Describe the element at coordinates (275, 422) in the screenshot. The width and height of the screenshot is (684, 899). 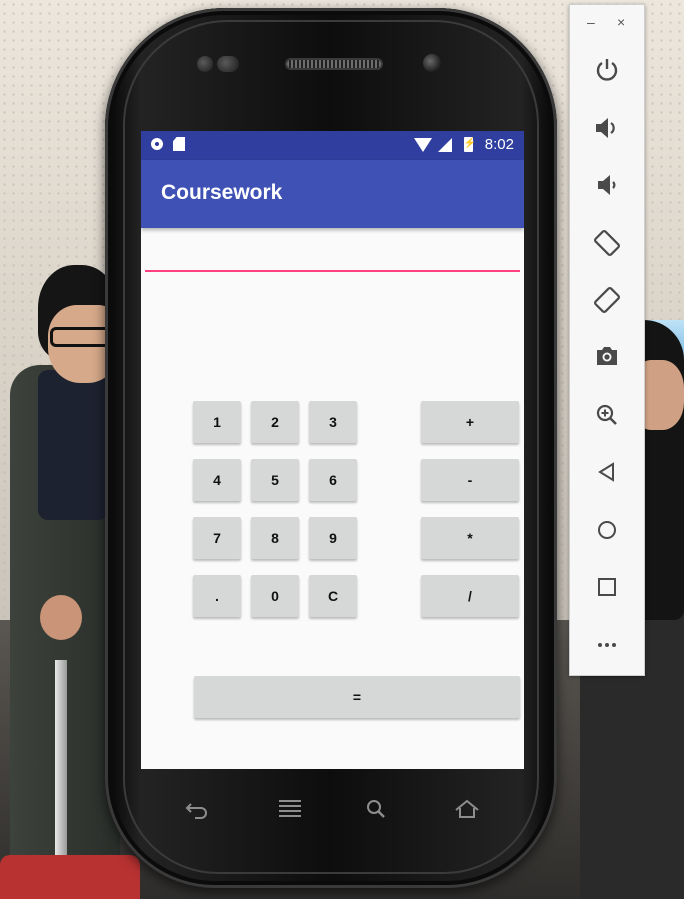
I see `key-2: 2` at that location.